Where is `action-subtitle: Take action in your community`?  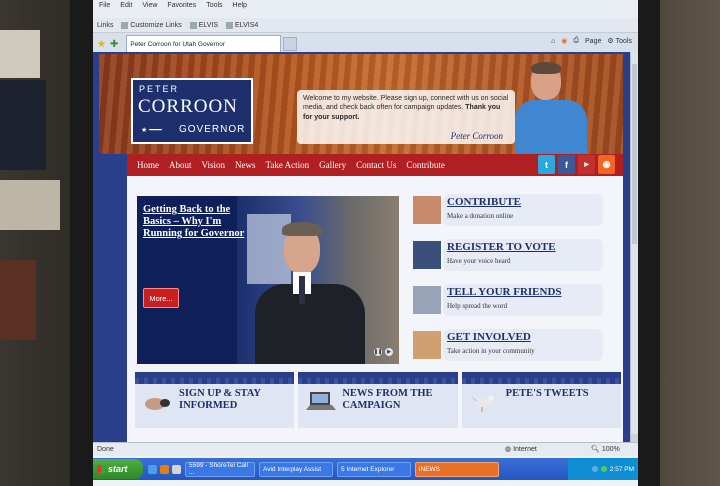
action-subtitle: Take action in your community is located at coordinates (491, 351).